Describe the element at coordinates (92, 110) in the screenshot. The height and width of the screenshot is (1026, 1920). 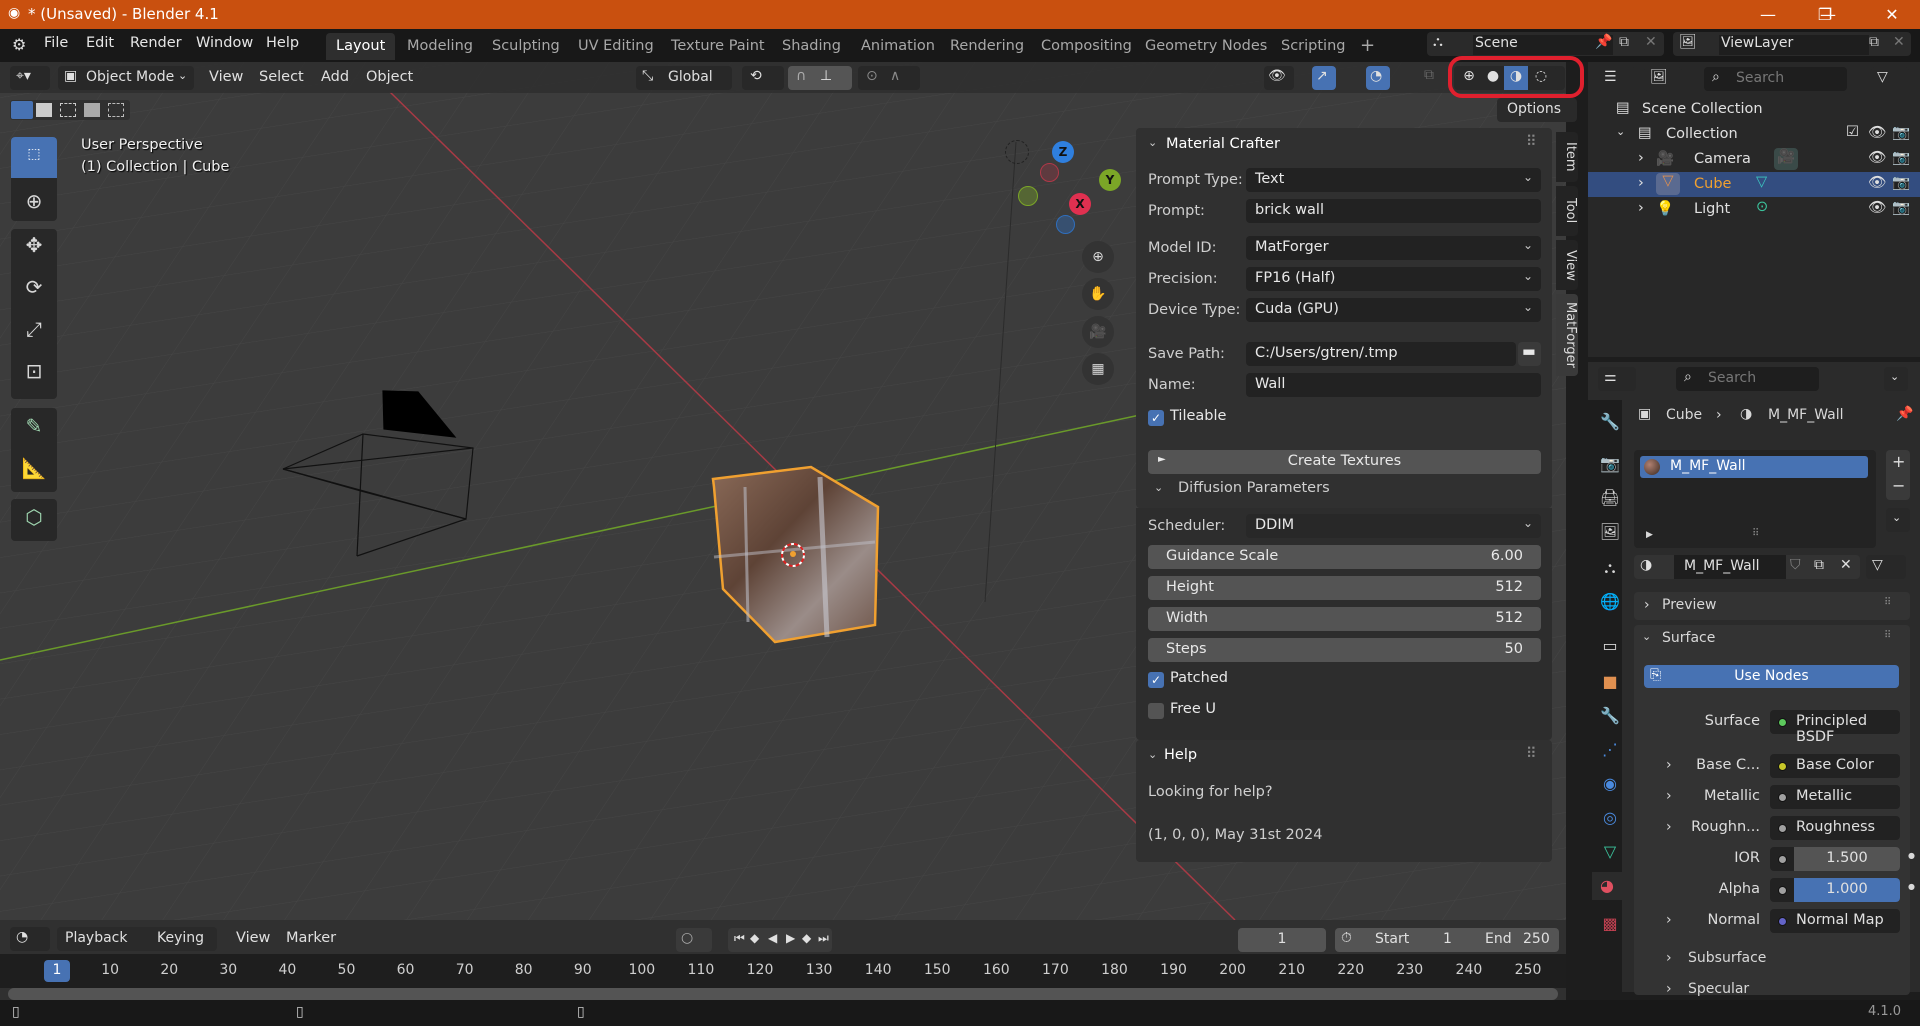
I see `select-invert-icon` at that location.